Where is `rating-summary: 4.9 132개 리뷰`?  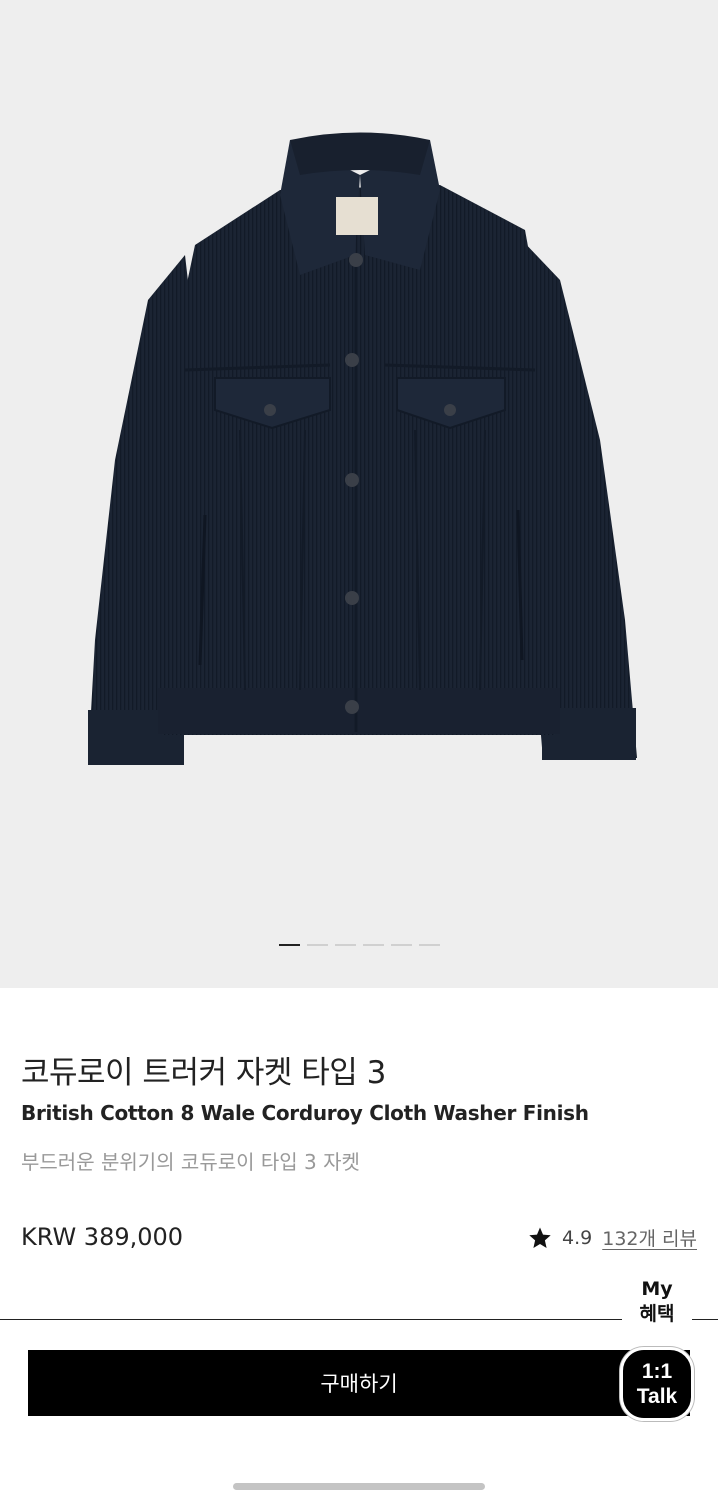
rating-summary: 4.9 132개 리뷰 is located at coordinates (612, 1237).